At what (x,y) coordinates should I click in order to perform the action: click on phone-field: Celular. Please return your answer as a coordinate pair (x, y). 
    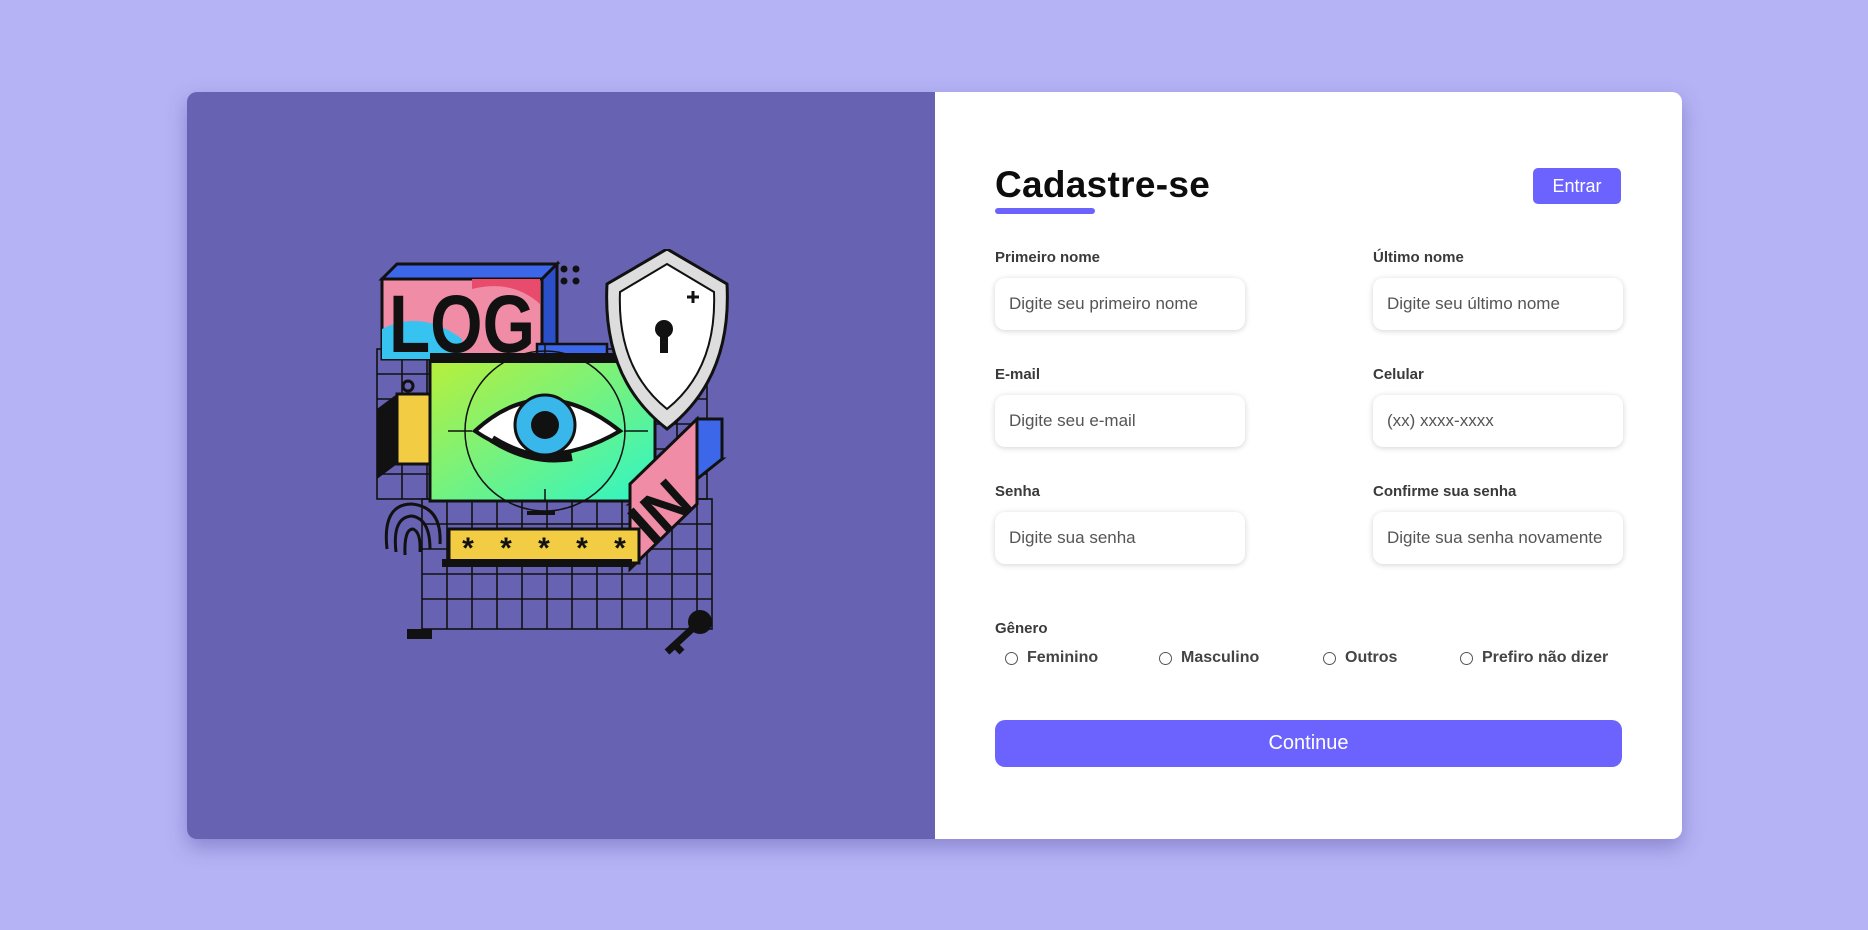
    Looking at the image, I should click on (1498, 406).